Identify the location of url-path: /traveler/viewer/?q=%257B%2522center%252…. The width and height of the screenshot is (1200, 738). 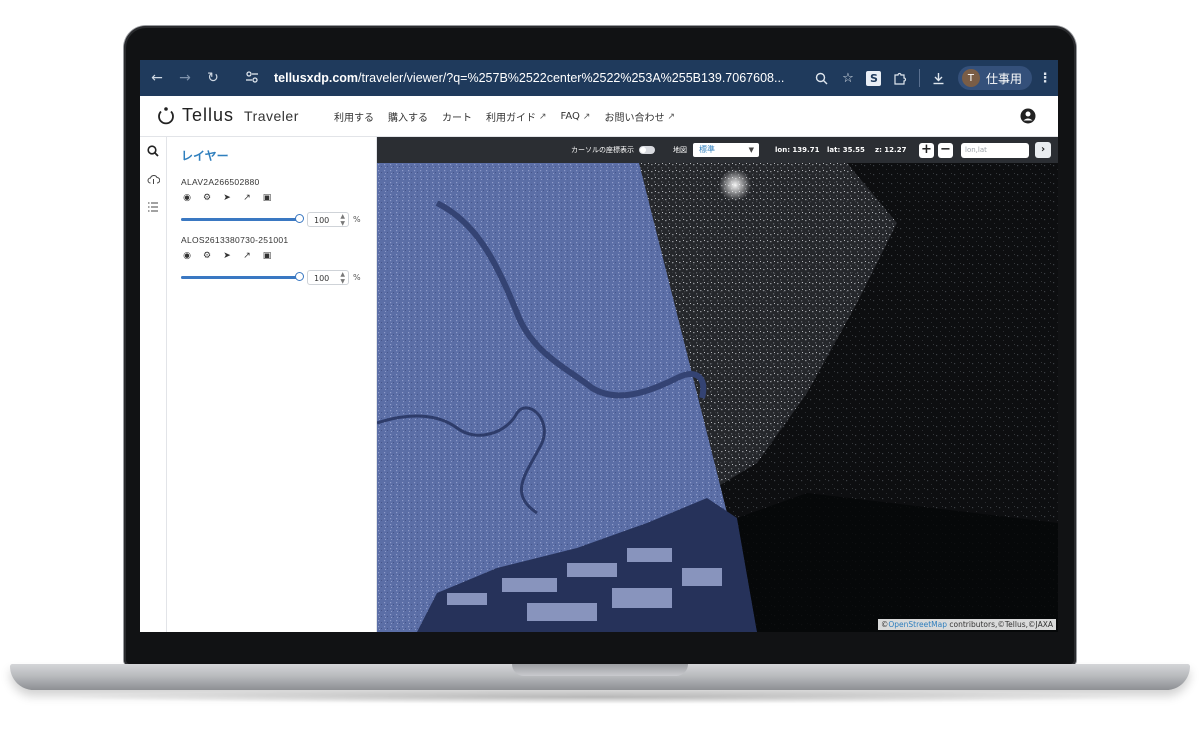
(571, 78).